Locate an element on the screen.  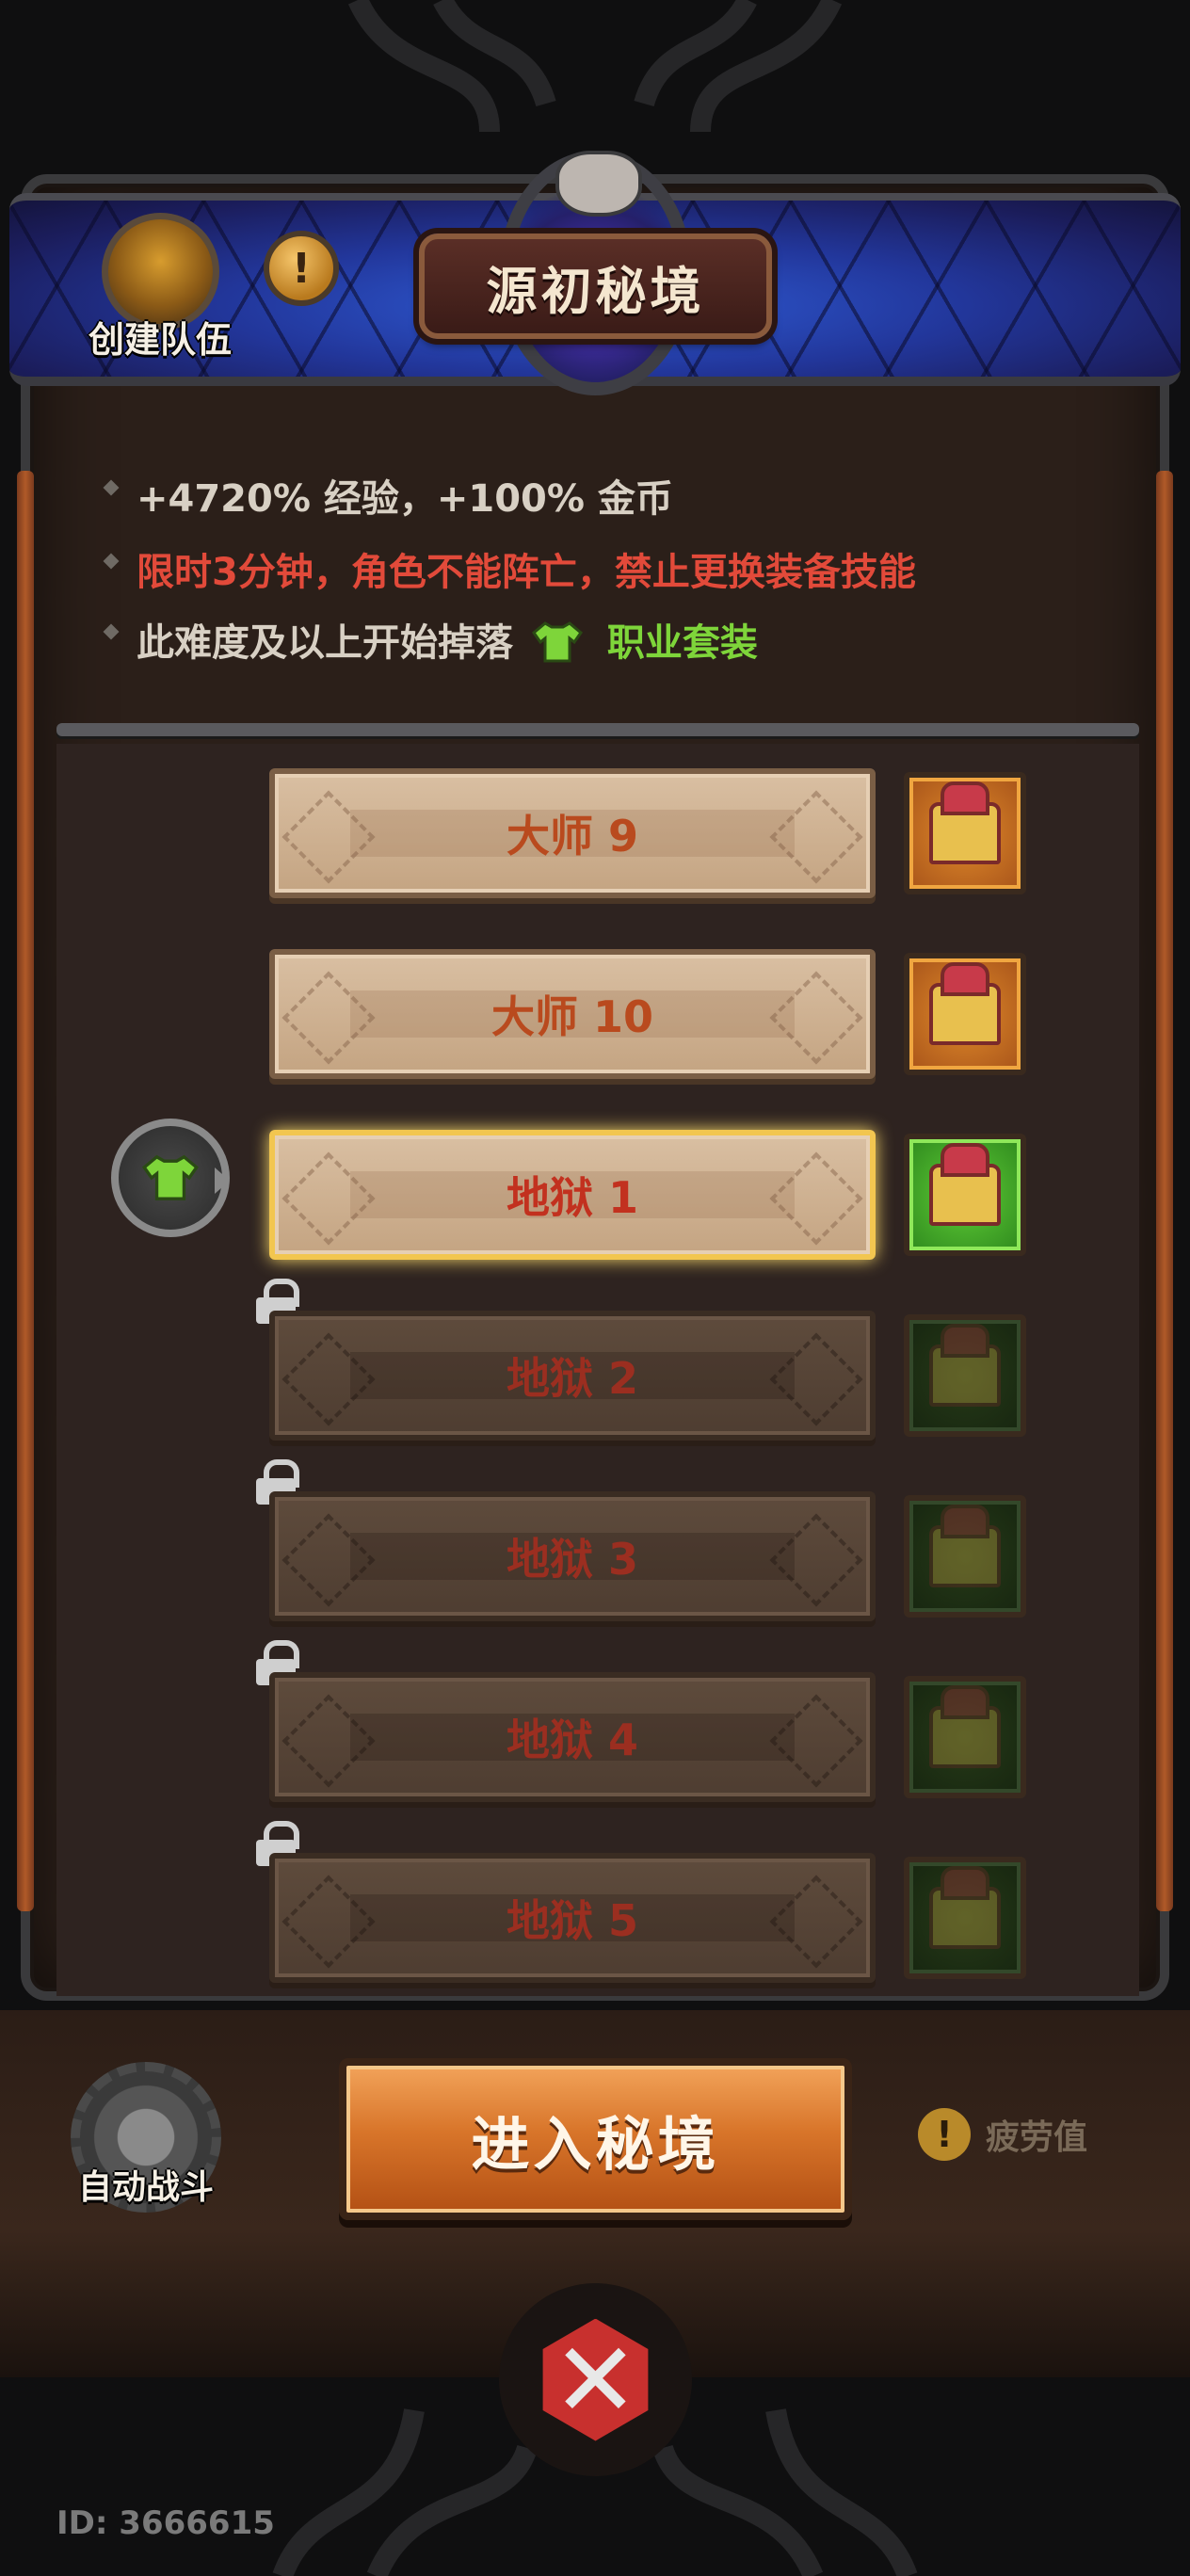
level-button-hell-1: 地狱 1 is located at coordinates (572, 1195).